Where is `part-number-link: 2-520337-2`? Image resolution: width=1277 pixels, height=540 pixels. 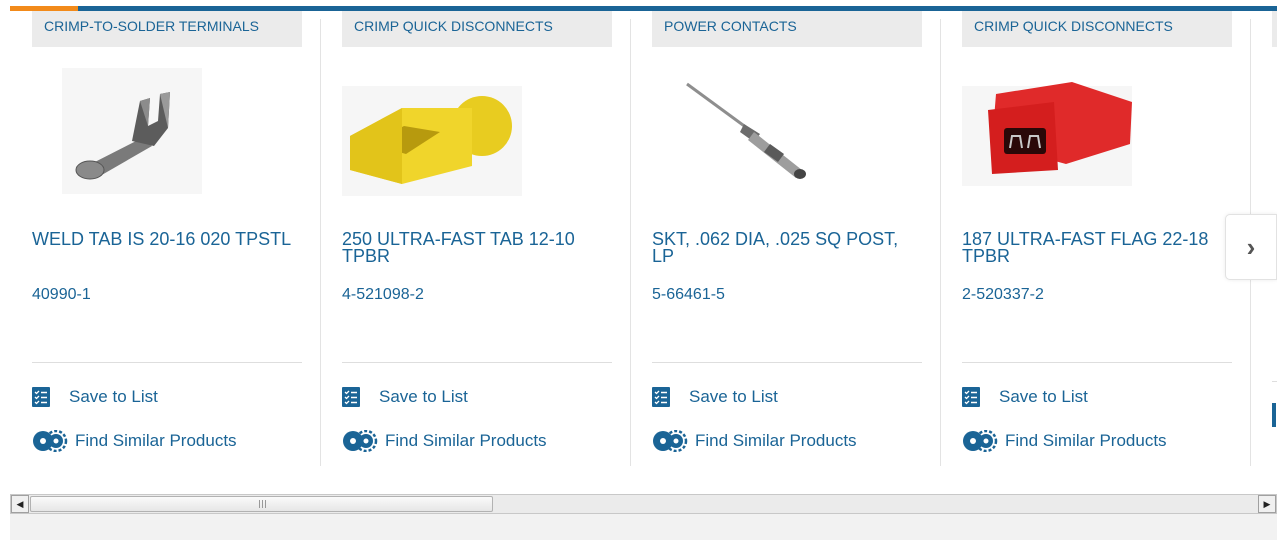 part-number-link: 2-520337-2 is located at coordinates (1003, 295).